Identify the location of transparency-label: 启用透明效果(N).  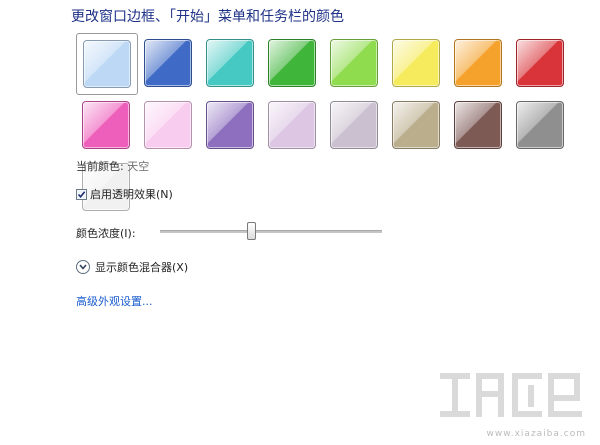
(131, 194).